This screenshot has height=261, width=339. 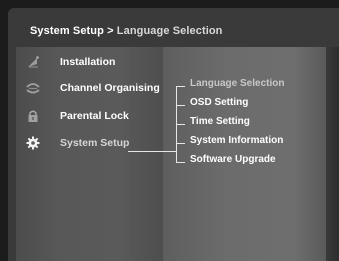 I want to click on submenu-item-osd-setting: OSD Setting, so click(x=258, y=105).